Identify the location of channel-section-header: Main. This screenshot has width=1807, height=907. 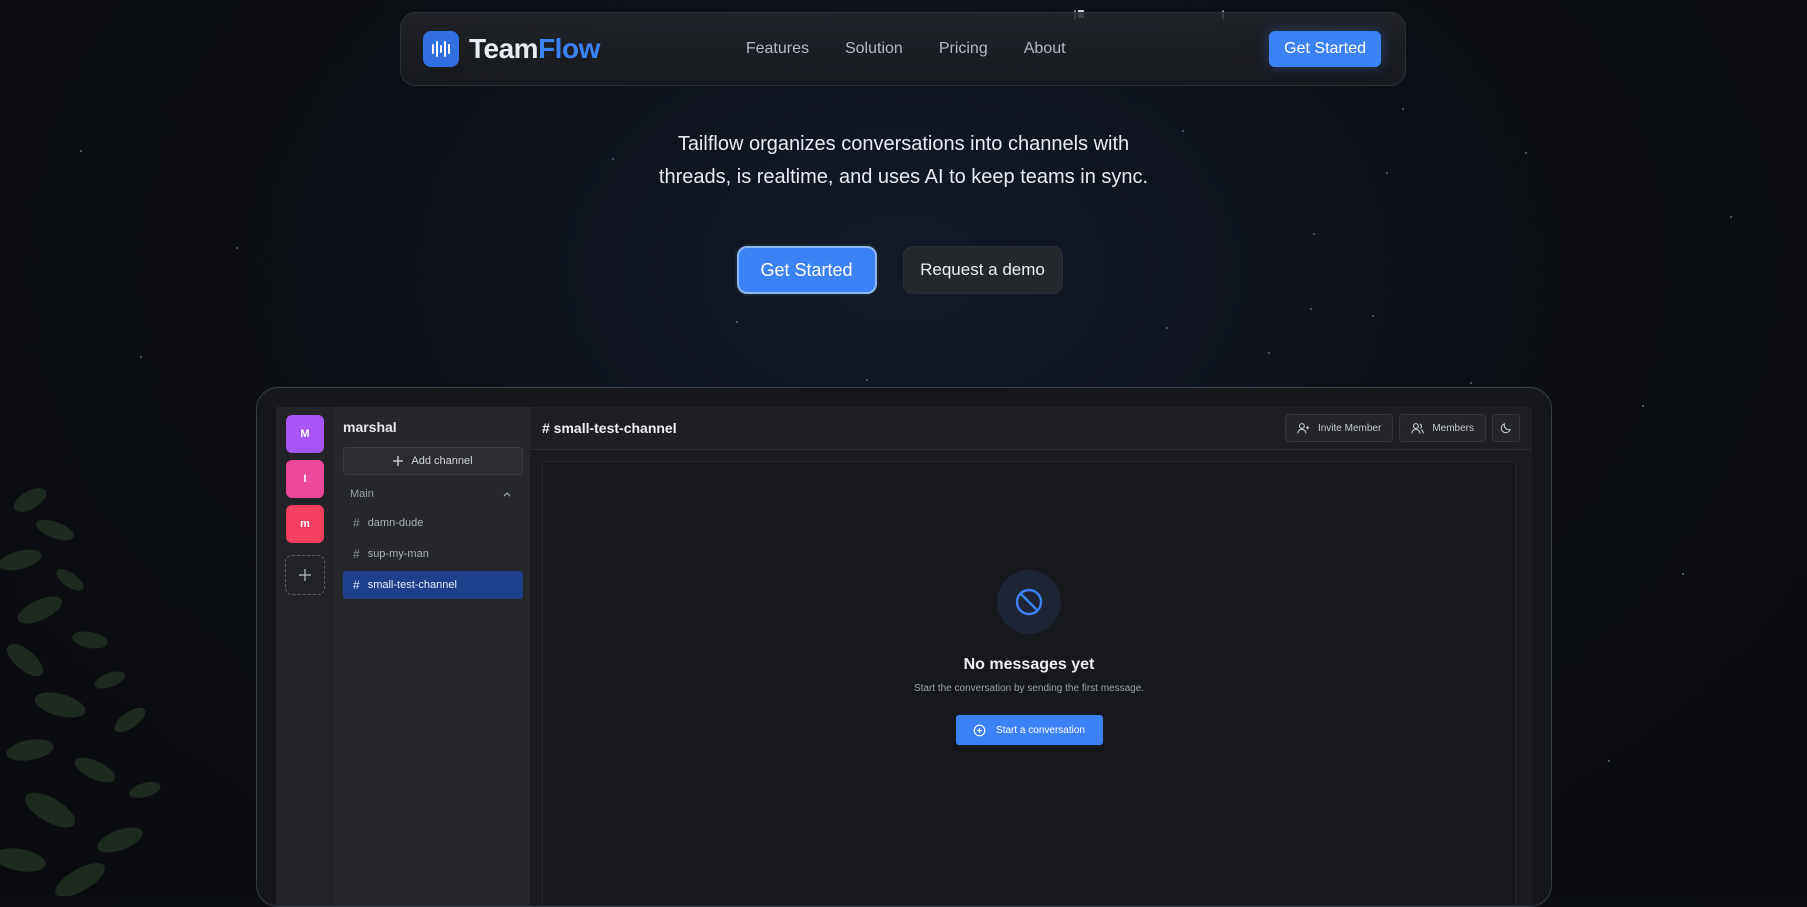
(426, 494).